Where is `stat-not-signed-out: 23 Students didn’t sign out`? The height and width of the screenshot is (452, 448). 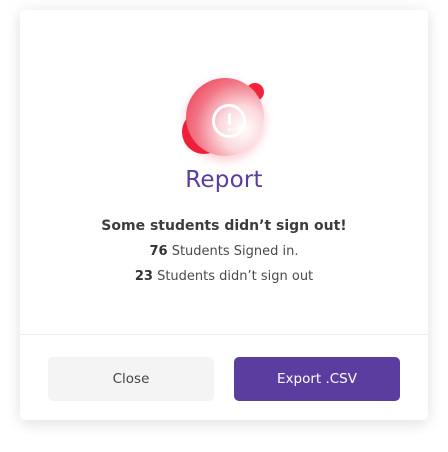 stat-not-signed-out: 23 Students didn’t sign out is located at coordinates (224, 276).